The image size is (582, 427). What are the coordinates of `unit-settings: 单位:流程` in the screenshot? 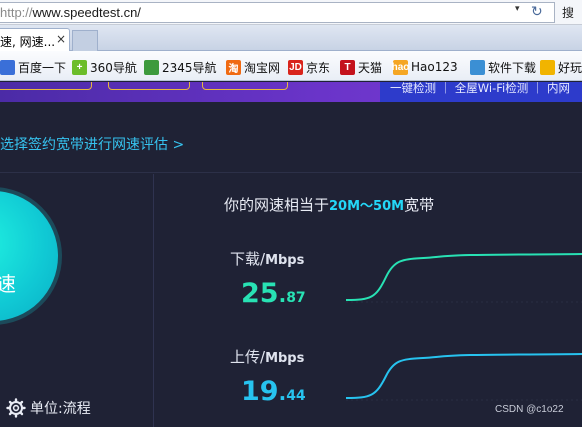 It's located at (48, 408).